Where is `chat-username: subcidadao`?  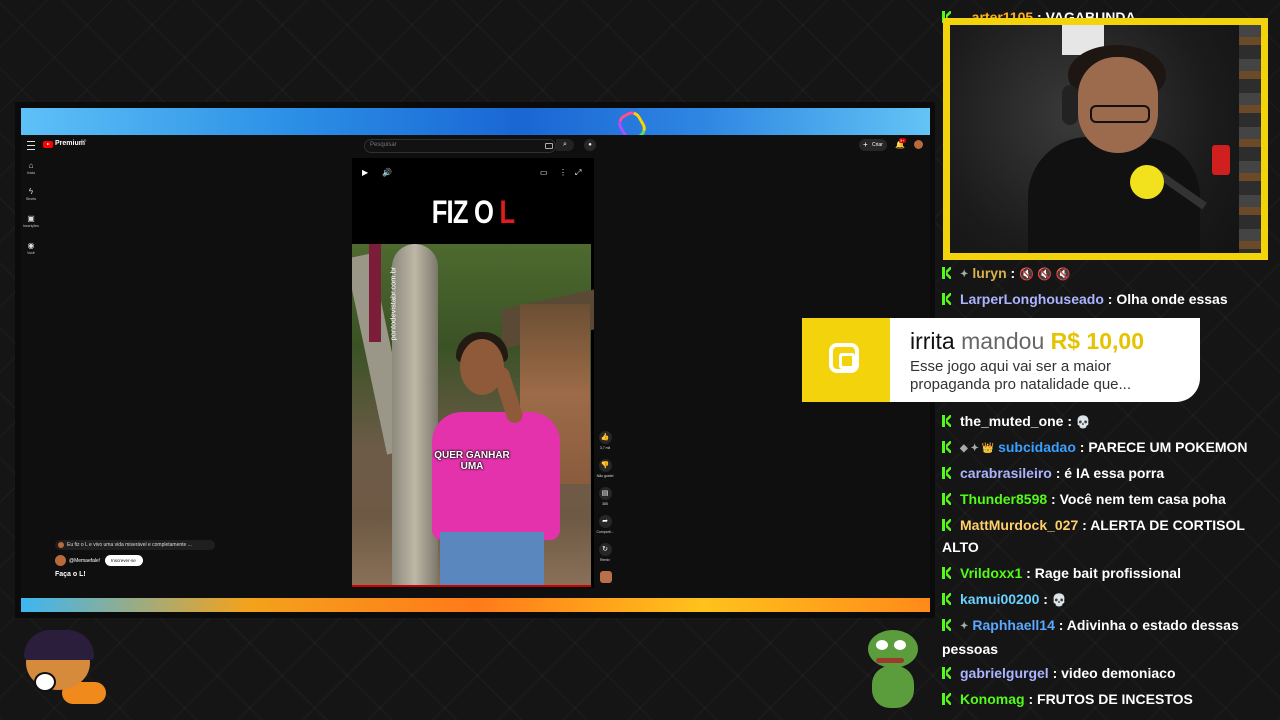 chat-username: subcidadao is located at coordinates (1037, 447).